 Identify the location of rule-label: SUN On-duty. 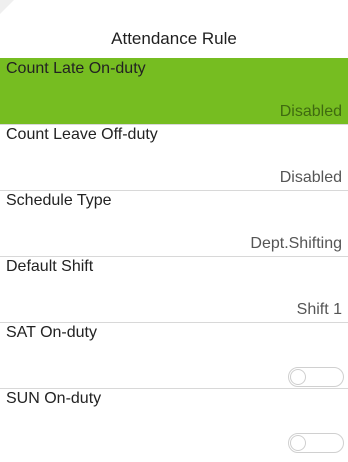
(54, 398).